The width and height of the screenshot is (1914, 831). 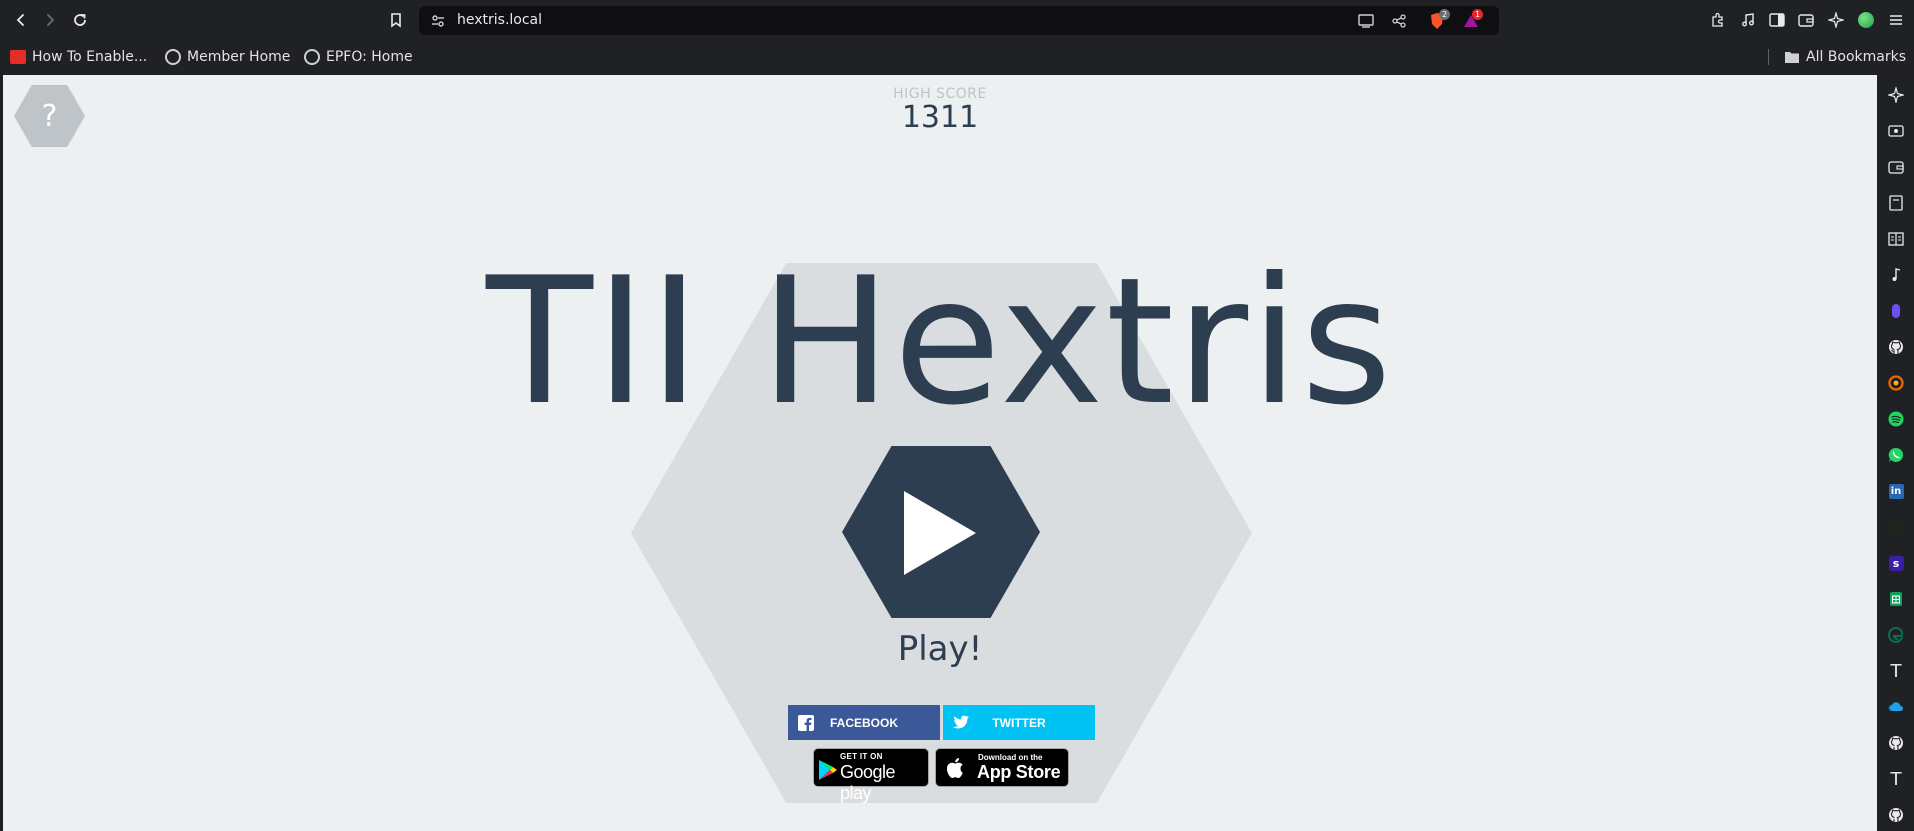 I want to click on play-label: Play!, so click(x=940, y=649).